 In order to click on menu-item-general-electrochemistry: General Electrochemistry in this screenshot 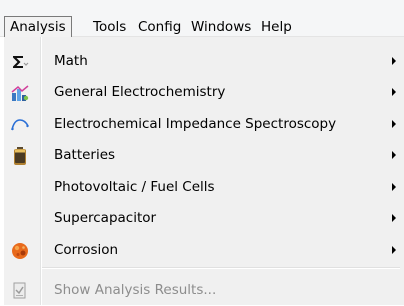, I will do `click(204, 92)`.